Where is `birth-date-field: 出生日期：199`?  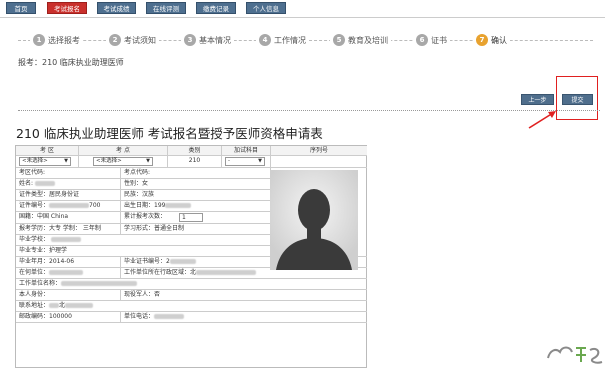 birth-date-field: 出生日期：199 is located at coordinates (196, 206).